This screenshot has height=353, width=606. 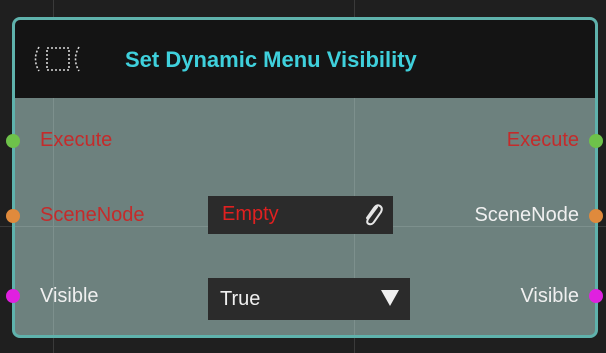 I want to click on visible-output-pin, so click(x=596, y=296).